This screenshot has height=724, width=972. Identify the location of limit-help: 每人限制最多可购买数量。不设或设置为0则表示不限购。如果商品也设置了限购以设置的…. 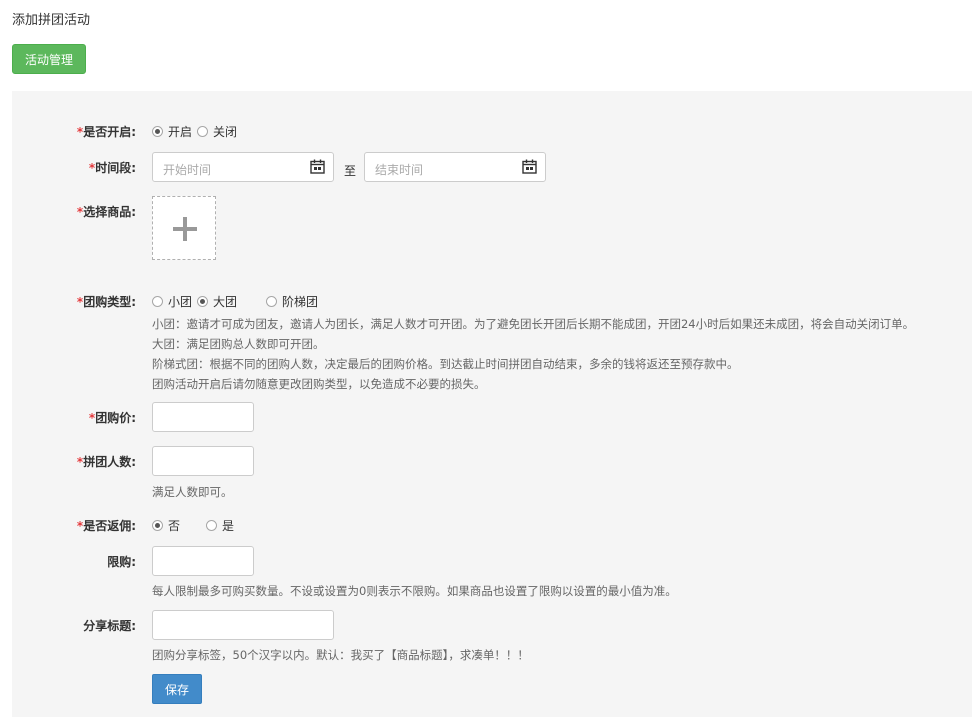
(414, 591).